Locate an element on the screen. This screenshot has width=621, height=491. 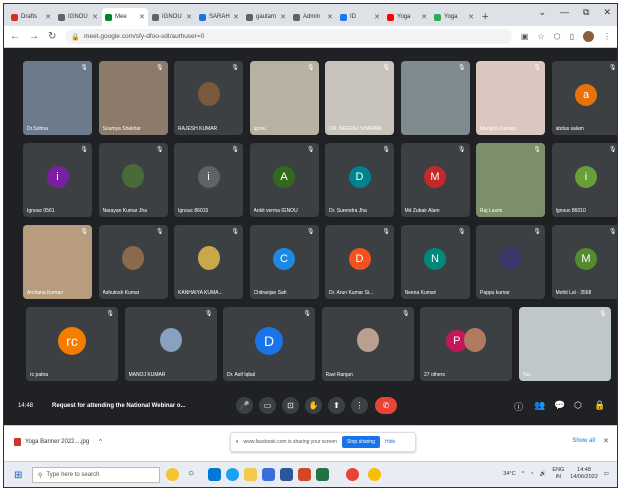
people-icon: 👥 is located at coordinates (539, 405).